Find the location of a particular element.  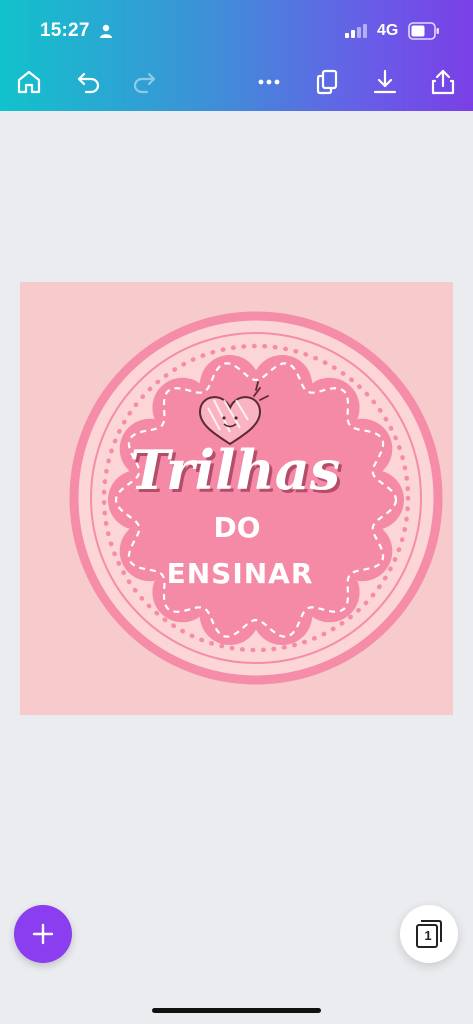

pages-button: 1 is located at coordinates (429, 934).